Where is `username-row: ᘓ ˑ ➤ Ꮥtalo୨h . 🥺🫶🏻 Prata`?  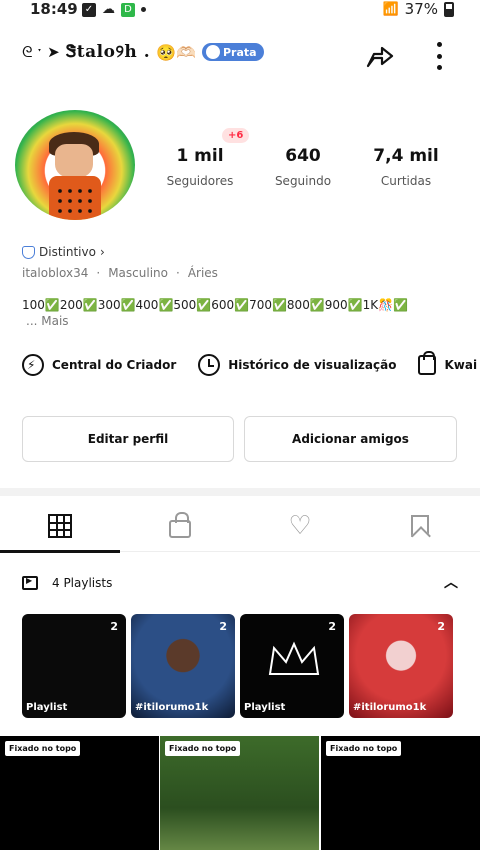
username-row: ᘓ ˑ ➤ Ꮥtalo୨h . 🥺🫶🏻 Prata is located at coordinates (143, 52).